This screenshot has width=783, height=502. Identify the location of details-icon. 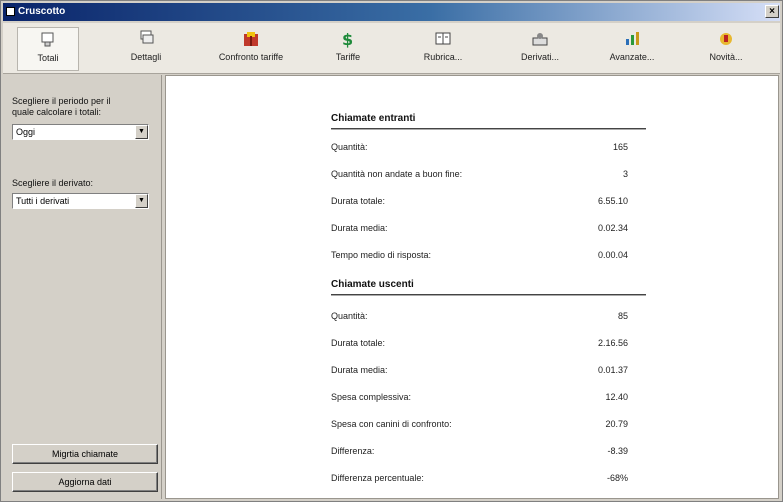
(146, 39).